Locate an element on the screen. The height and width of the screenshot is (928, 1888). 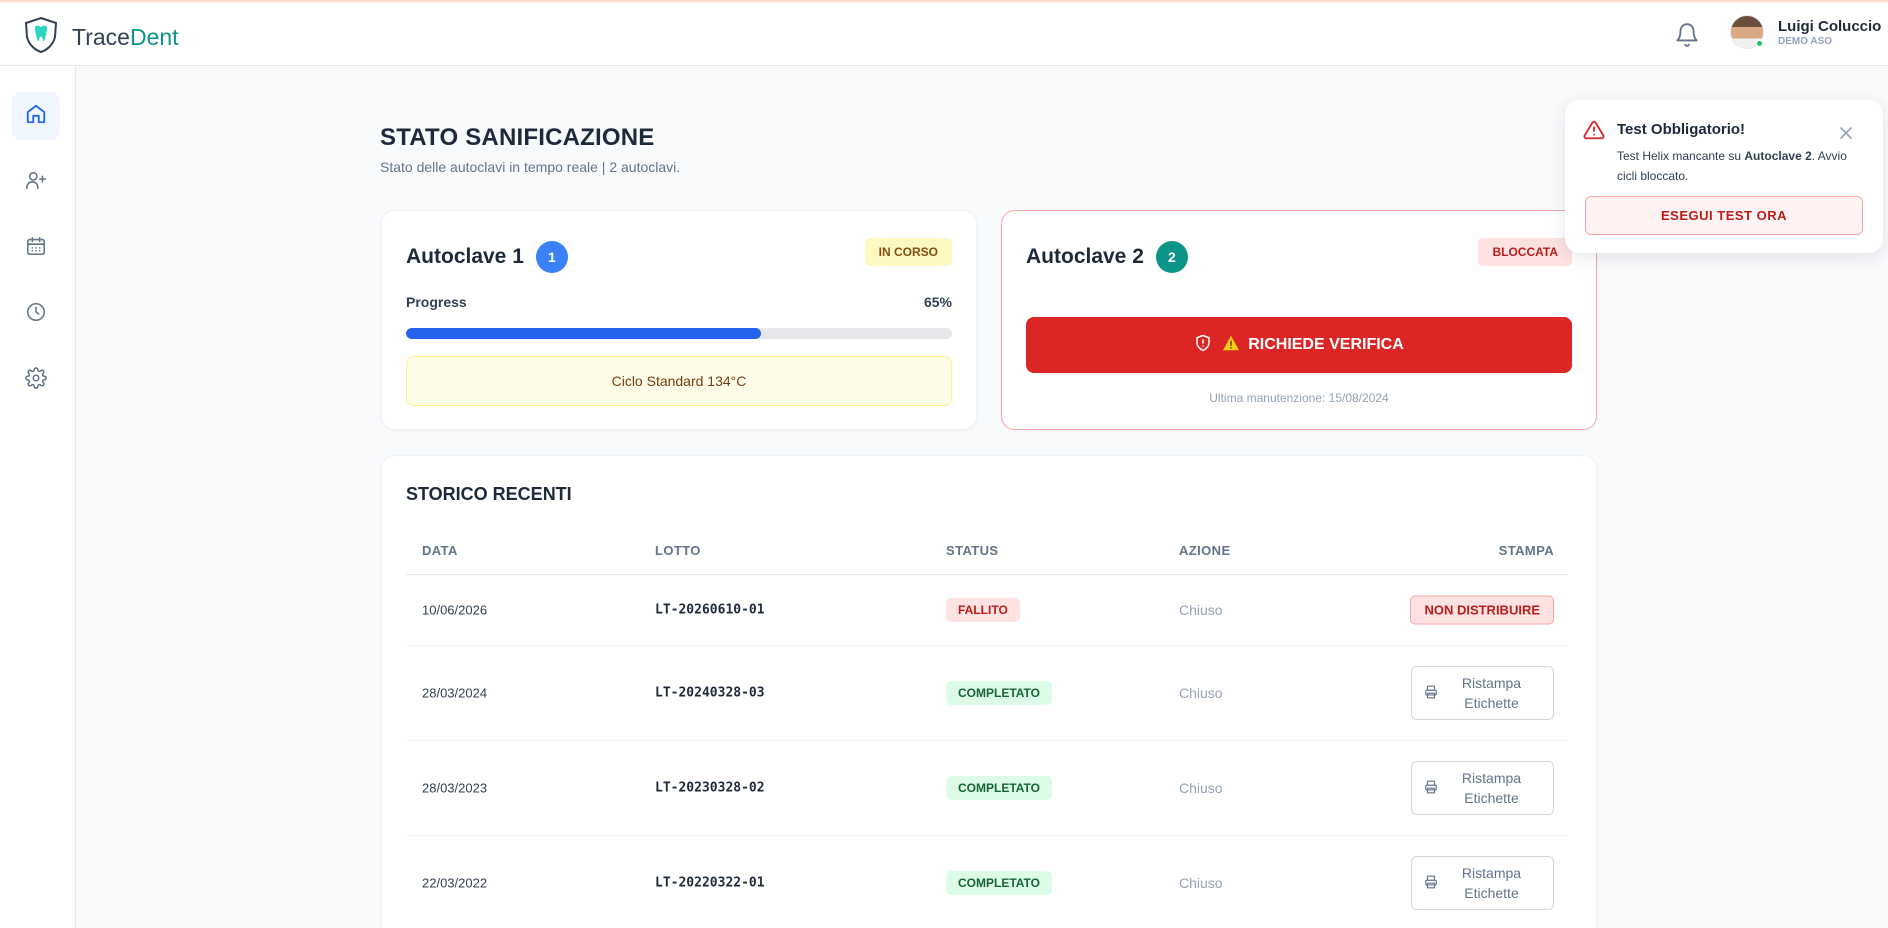
add-user-icon is located at coordinates (36, 182).